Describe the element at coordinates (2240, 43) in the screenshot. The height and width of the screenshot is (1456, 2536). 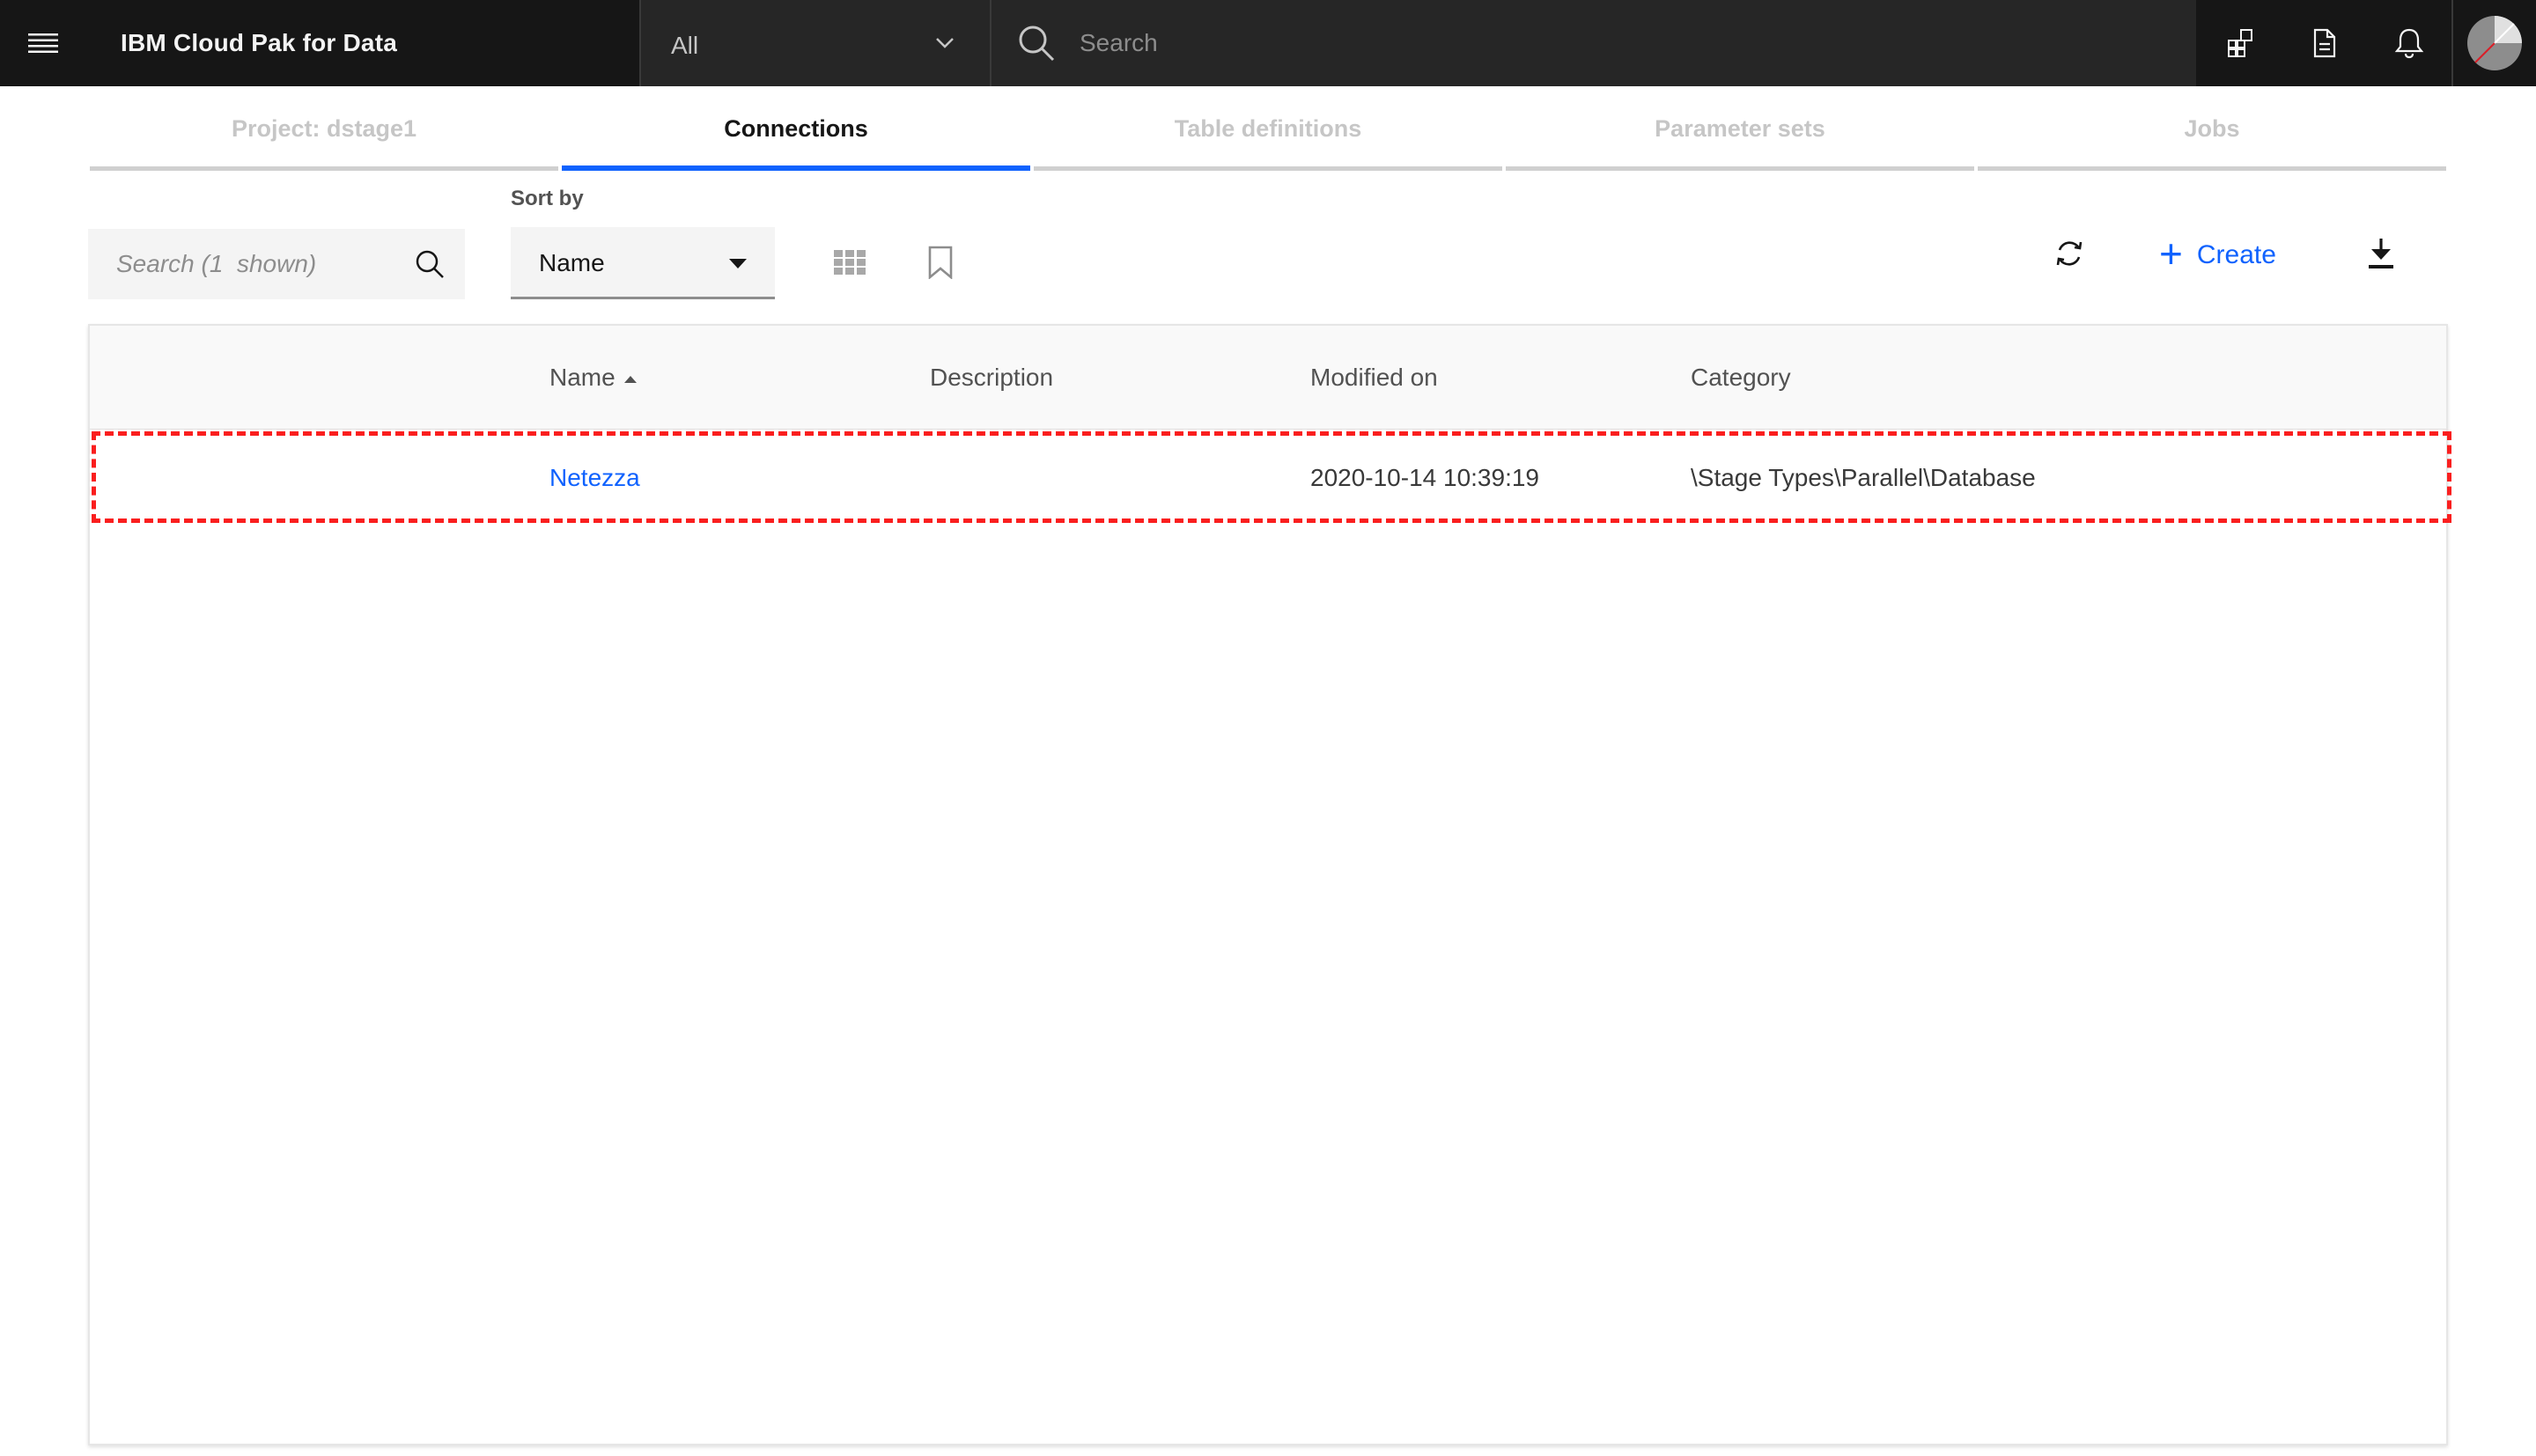
I see `apps-icon` at that location.